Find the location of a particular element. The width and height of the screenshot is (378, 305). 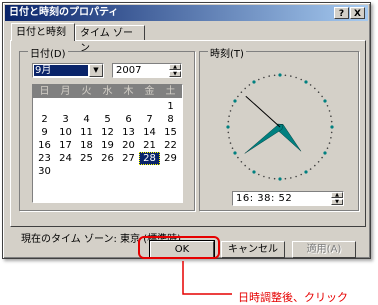

callout-line is located at coordinates (207, 278).